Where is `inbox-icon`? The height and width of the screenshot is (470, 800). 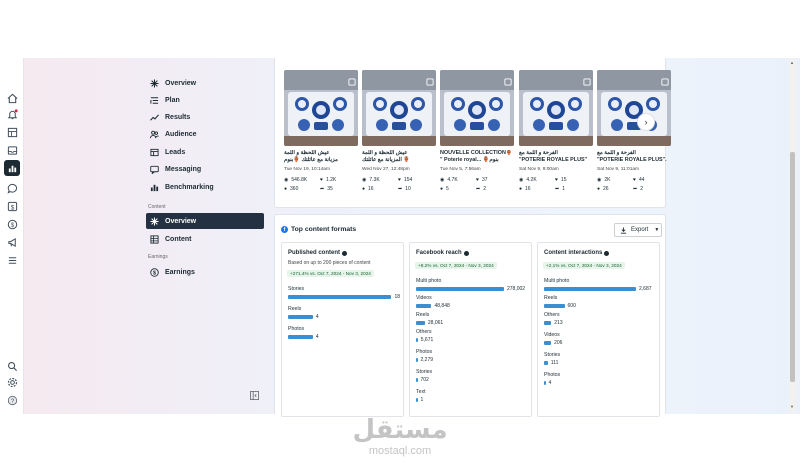 inbox-icon is located at coordinates (12, 150).